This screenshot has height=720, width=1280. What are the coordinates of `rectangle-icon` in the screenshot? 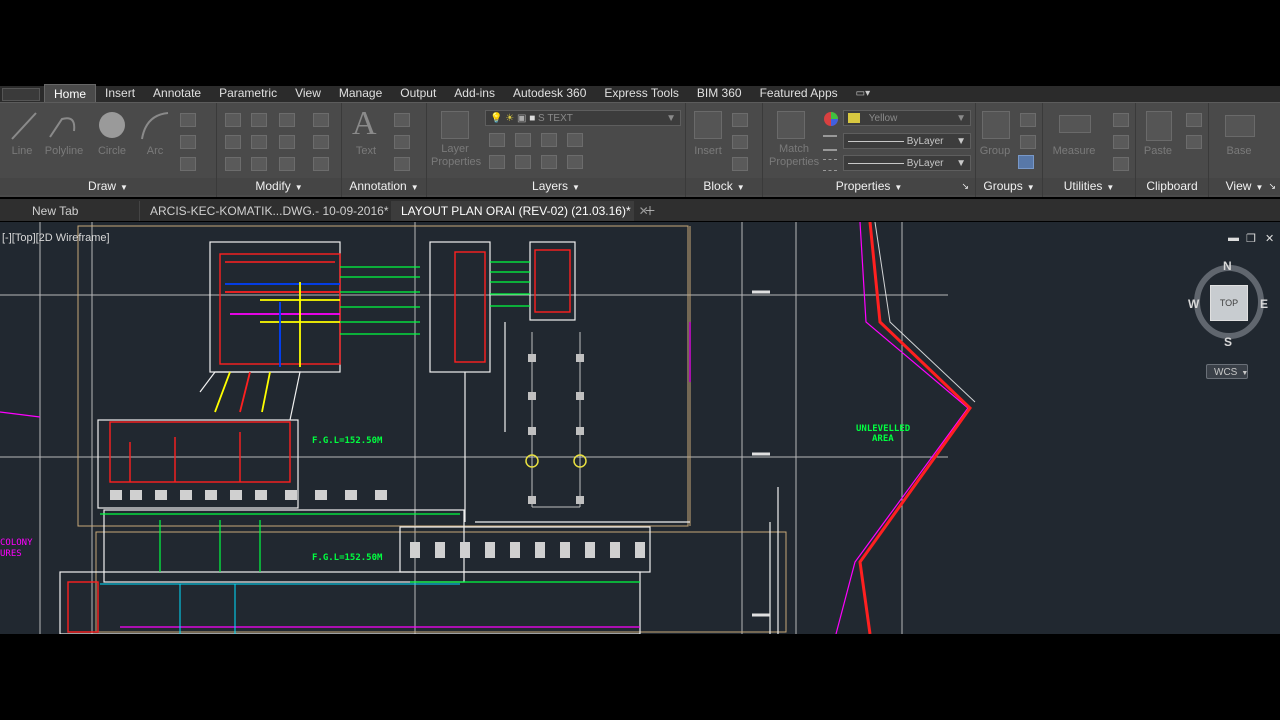 It's located at (188, 120).